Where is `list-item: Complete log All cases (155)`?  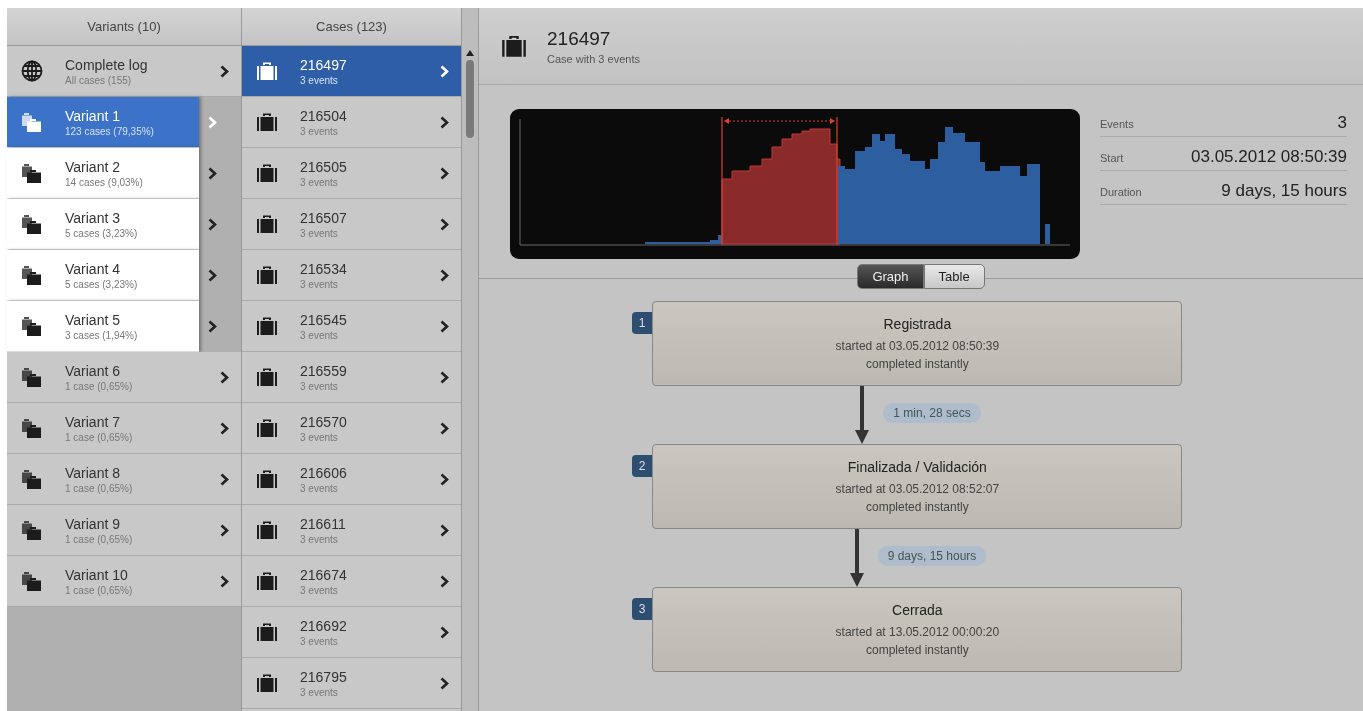
list-item: Complete log All cases (155) is located at coordinates (124, 71).